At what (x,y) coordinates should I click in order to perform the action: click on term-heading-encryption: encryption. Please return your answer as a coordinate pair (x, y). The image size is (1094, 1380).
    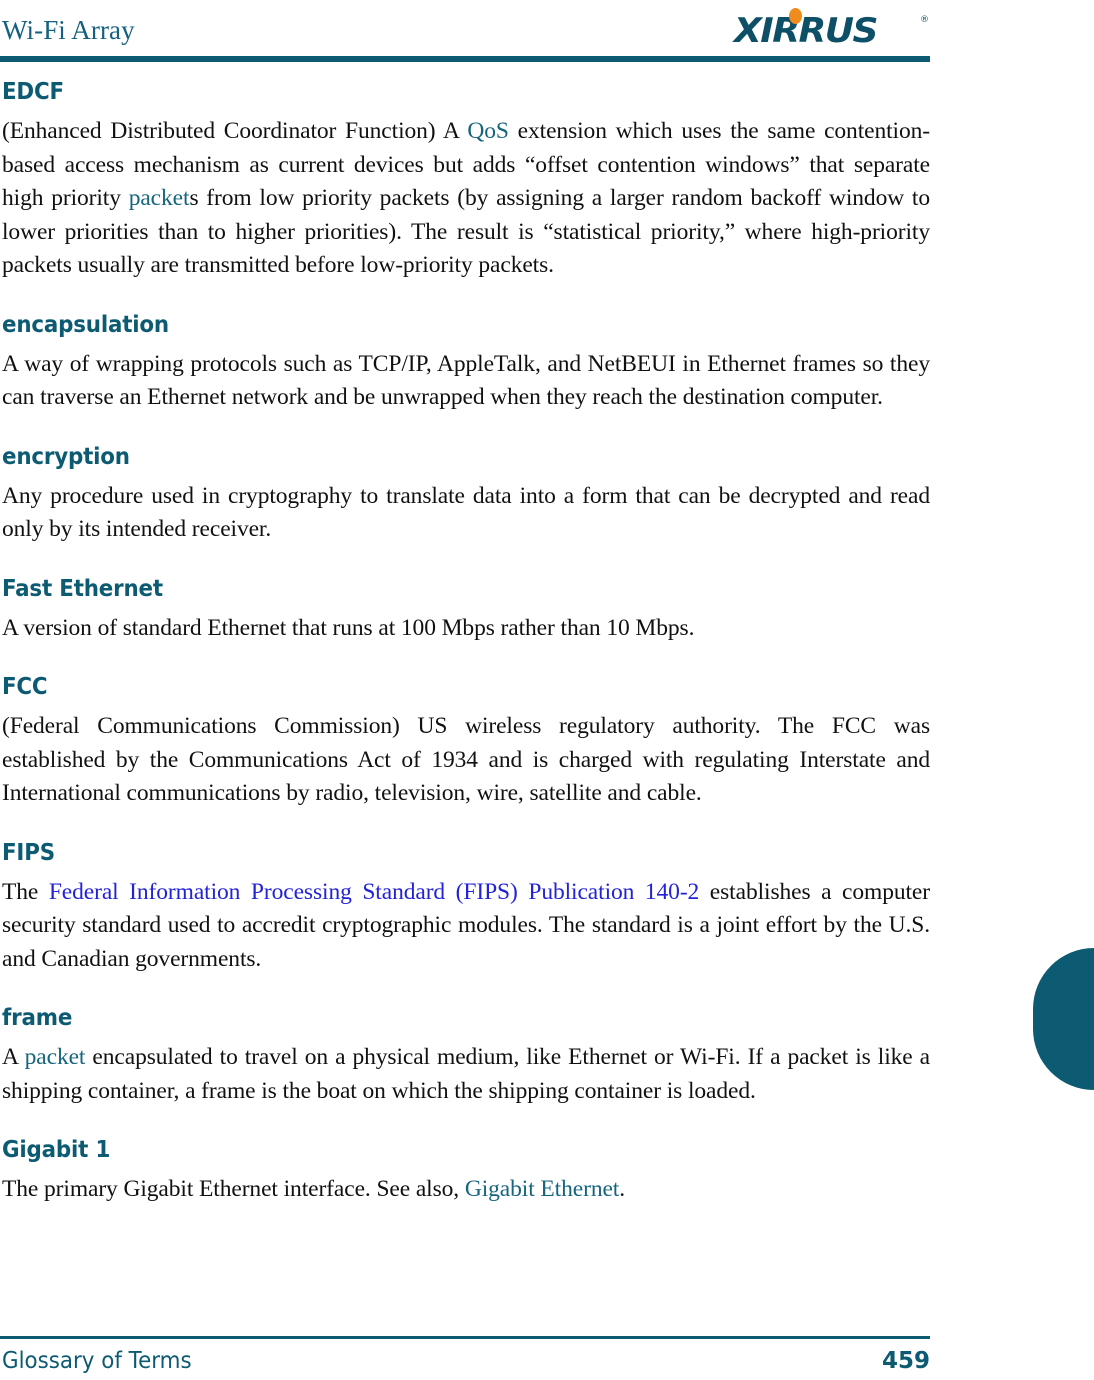
    Looking at the image, I should click on (66, 456).